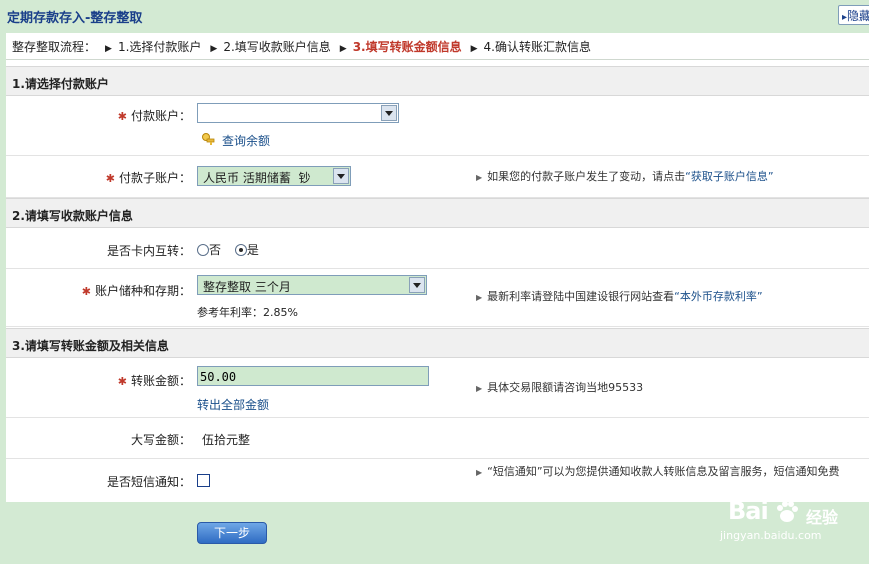 The height and width of the screenshot is (564, 869). I want to click on get-sub-account-link: “获取子账户信息”, so click(729, 176).